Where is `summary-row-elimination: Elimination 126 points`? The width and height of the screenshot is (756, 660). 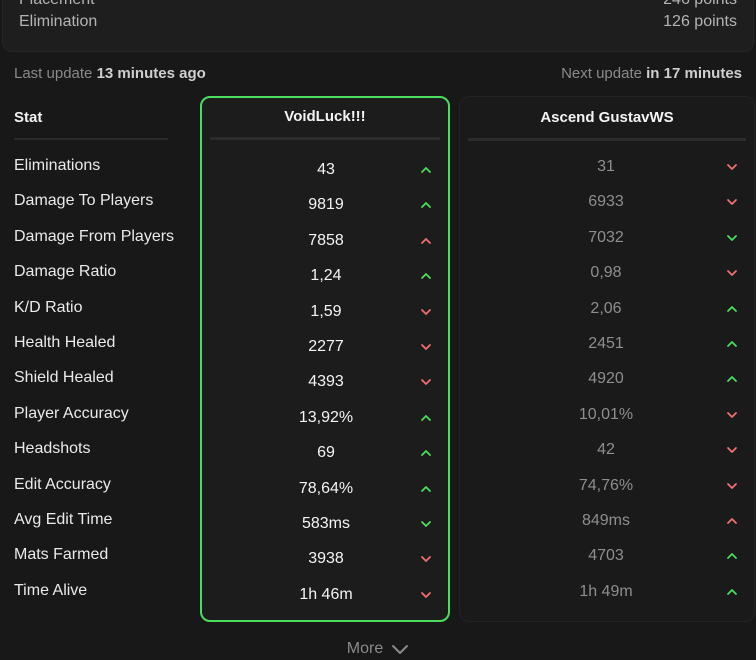
summary-row-elimination: Elimination 126 points is located at coordinates (378, 22).